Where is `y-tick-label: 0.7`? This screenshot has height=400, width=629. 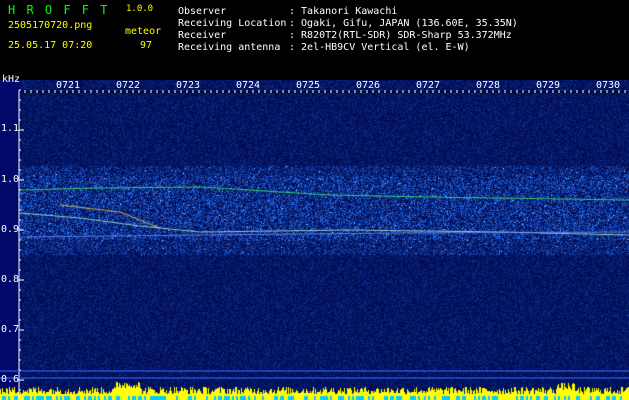
y-tick-label: 0.7 is located at coordinates (10, 329).